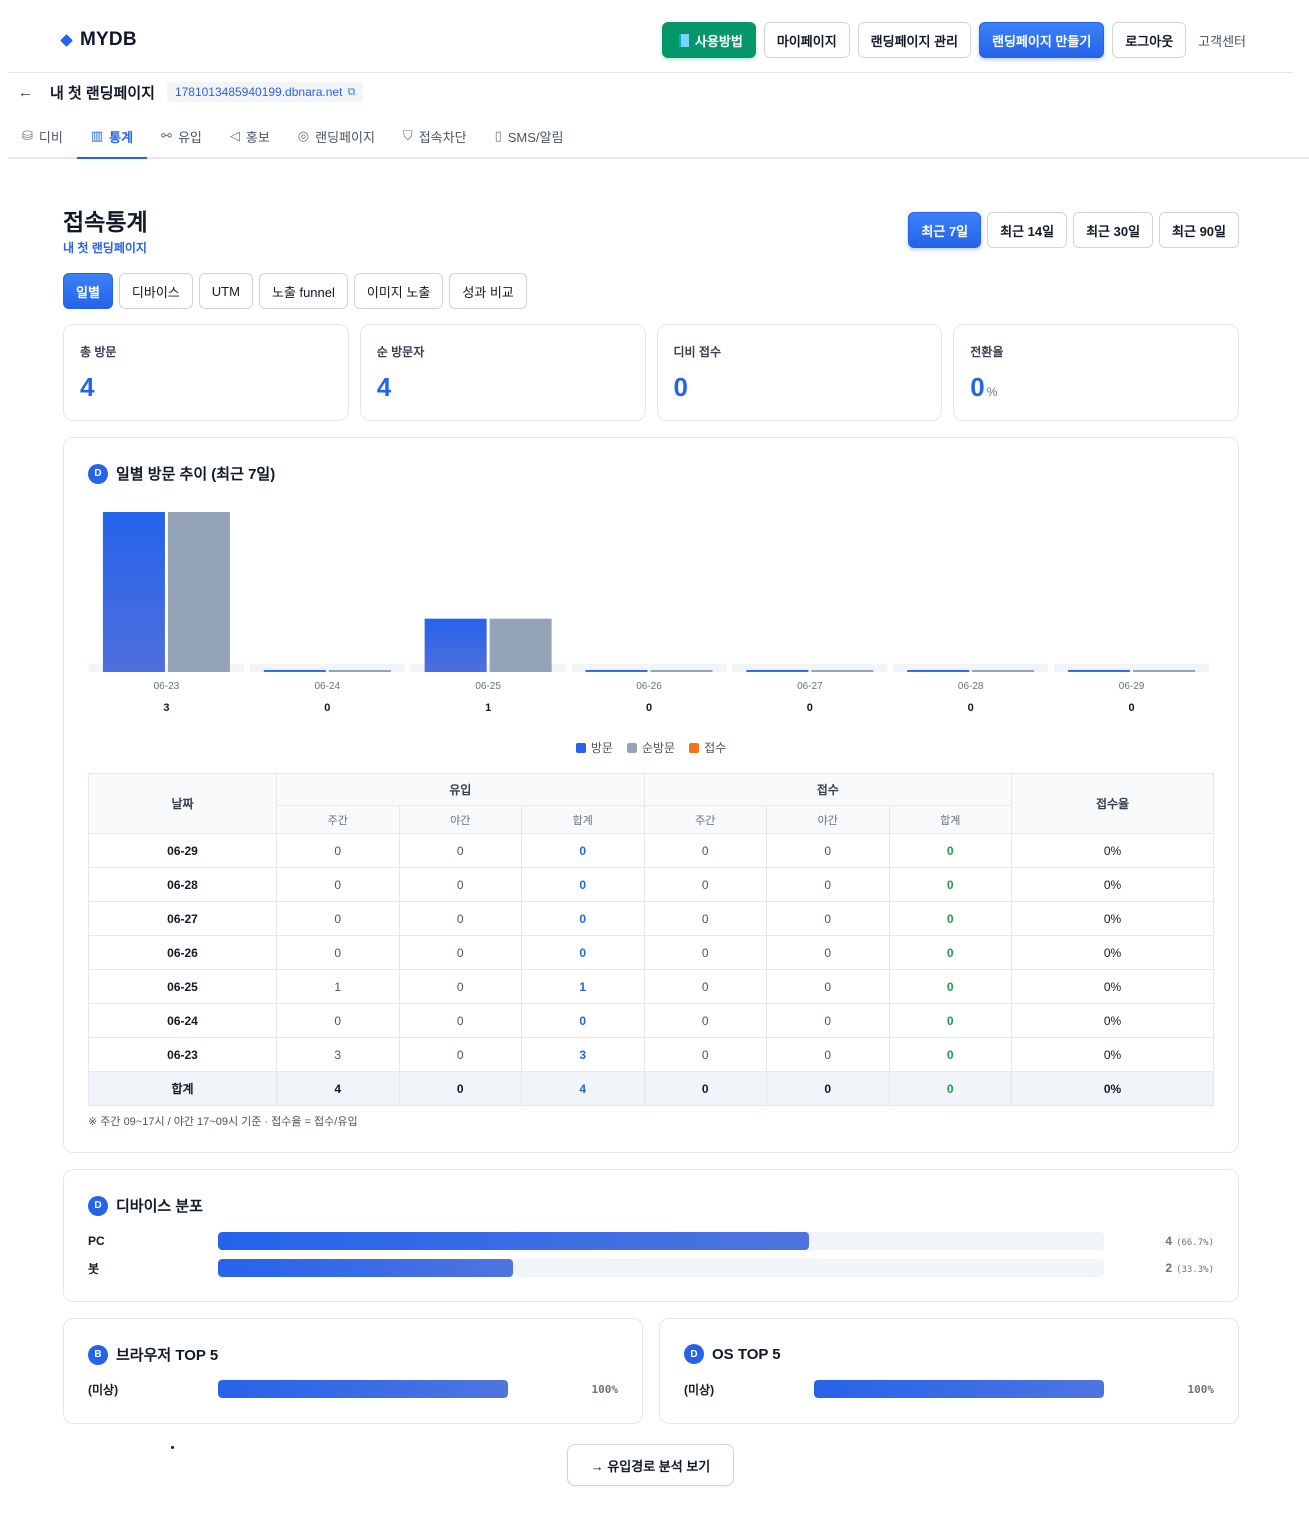  What do you see at coordinates (303, 291) in the screenshot?
I see `subtab-funnel: 노출 funnel` at bounding box center [303, 291].